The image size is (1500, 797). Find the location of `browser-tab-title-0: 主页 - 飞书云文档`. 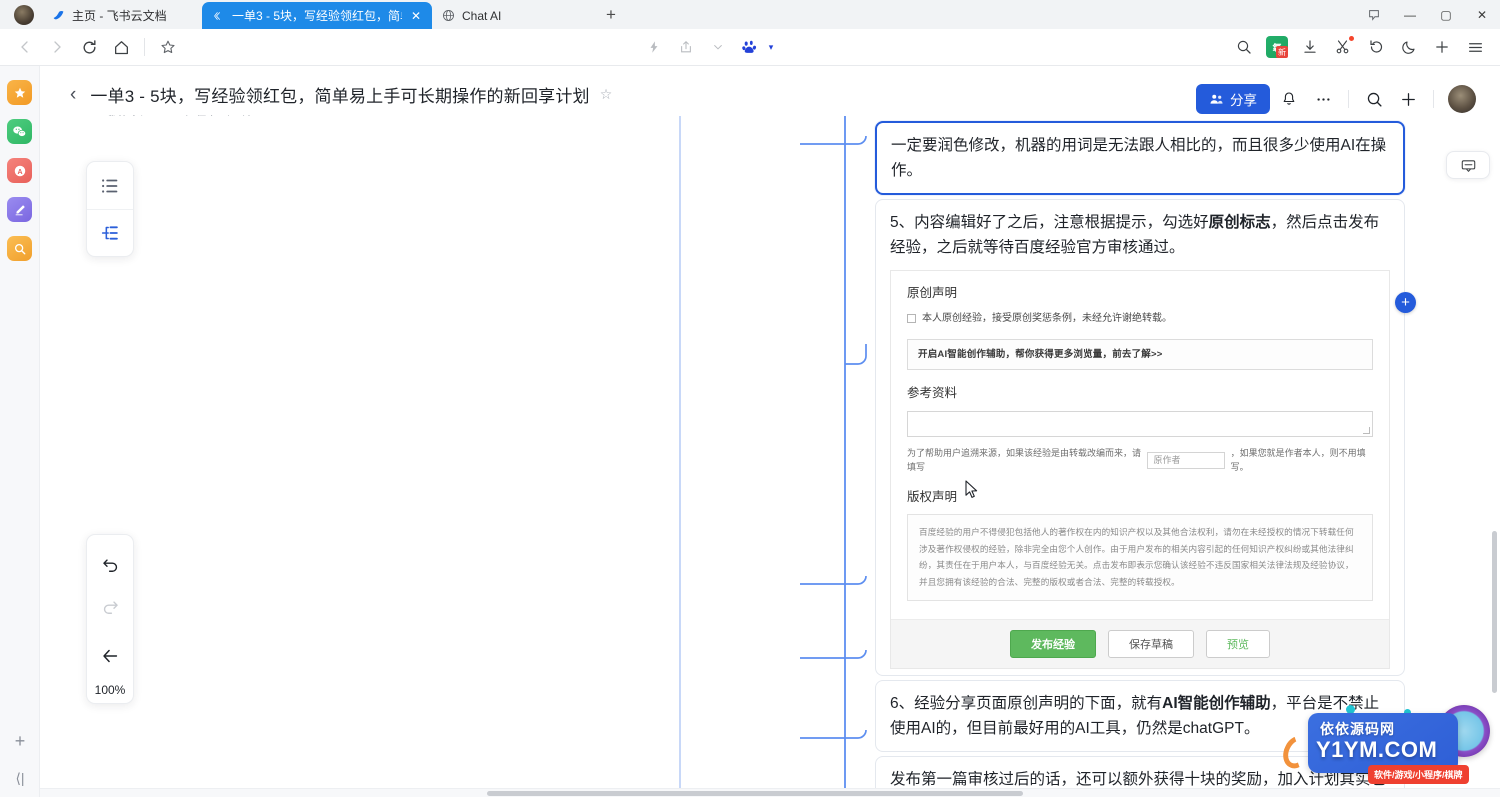

browser-tab-title-0: 主页 - 飞书云文档 is located at coordinates (119, 16).